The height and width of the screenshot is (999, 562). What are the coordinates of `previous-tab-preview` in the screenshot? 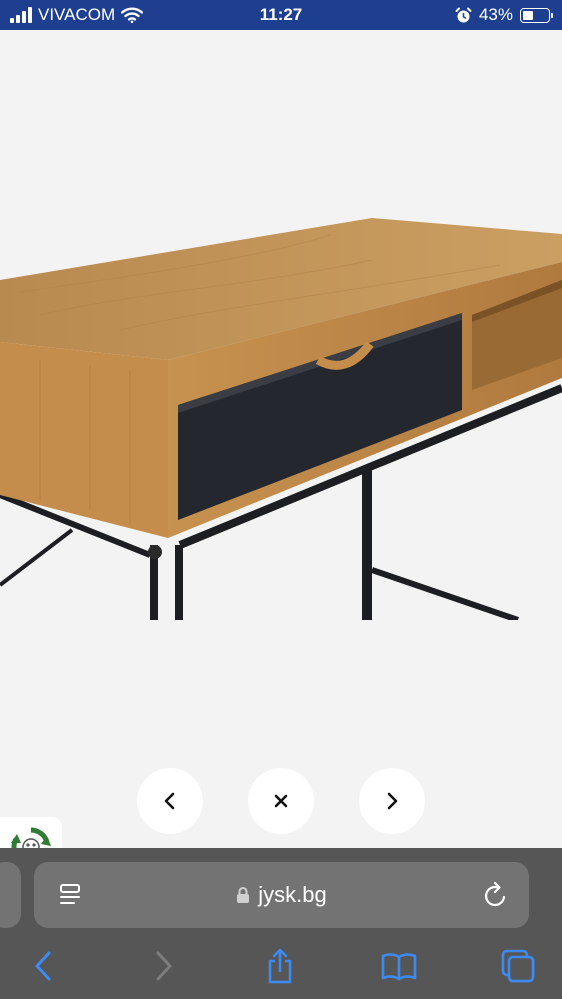 It's located at (10, 895).